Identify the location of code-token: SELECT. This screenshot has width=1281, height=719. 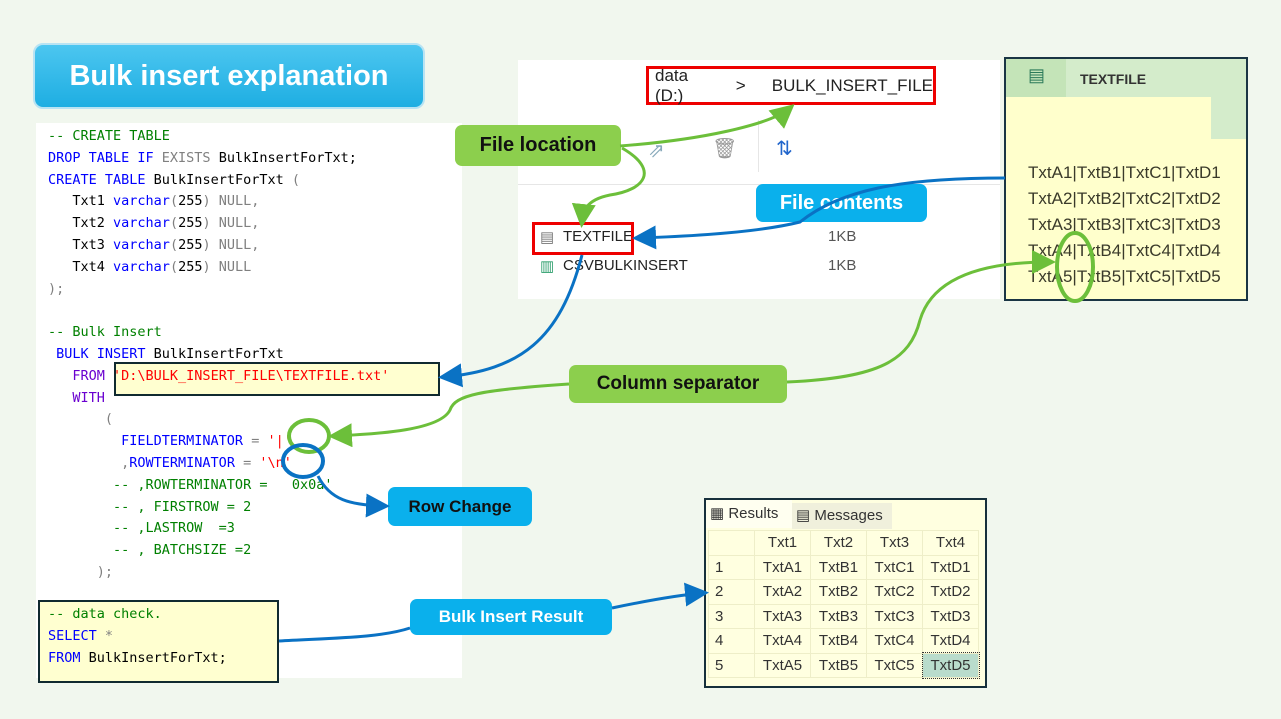
(76, 636).